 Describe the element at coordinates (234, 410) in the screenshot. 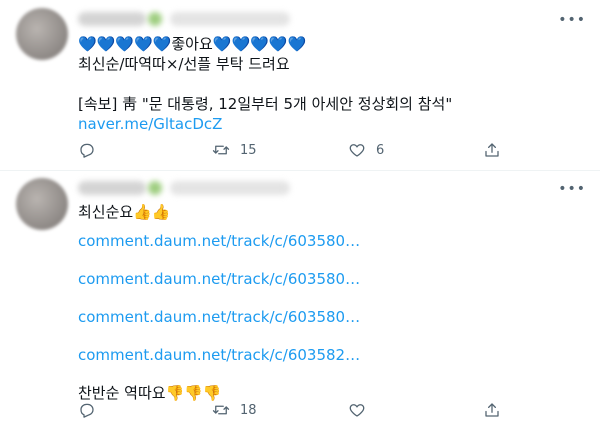

I see `retweet-button: 18` at that location.